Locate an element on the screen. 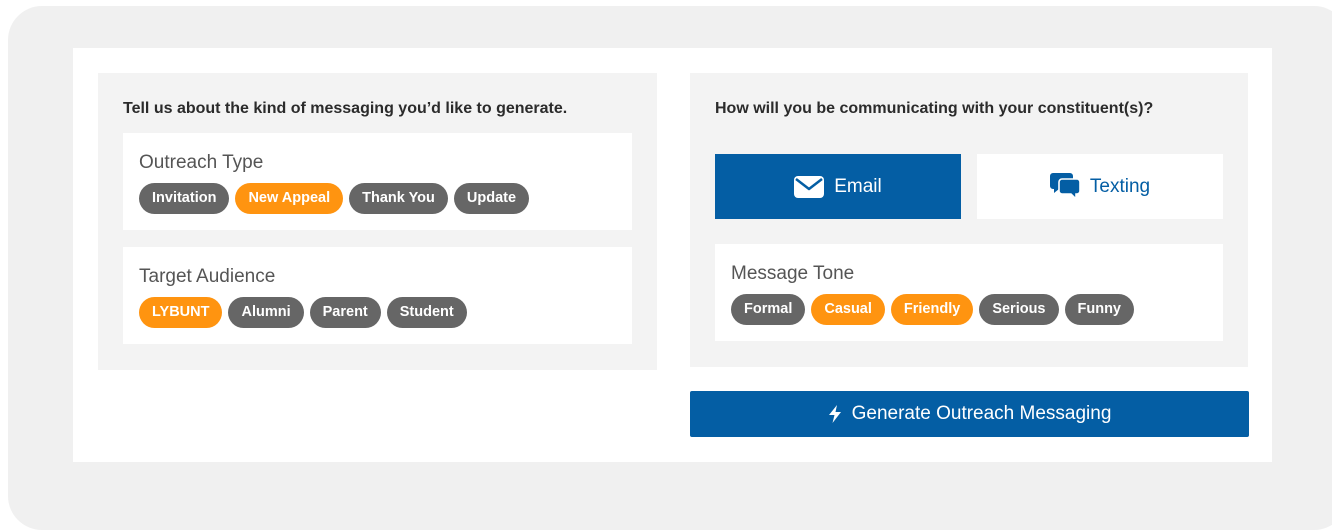  generate-button-label: Generate Outreach Messaging is located at coordinates (981, 413).